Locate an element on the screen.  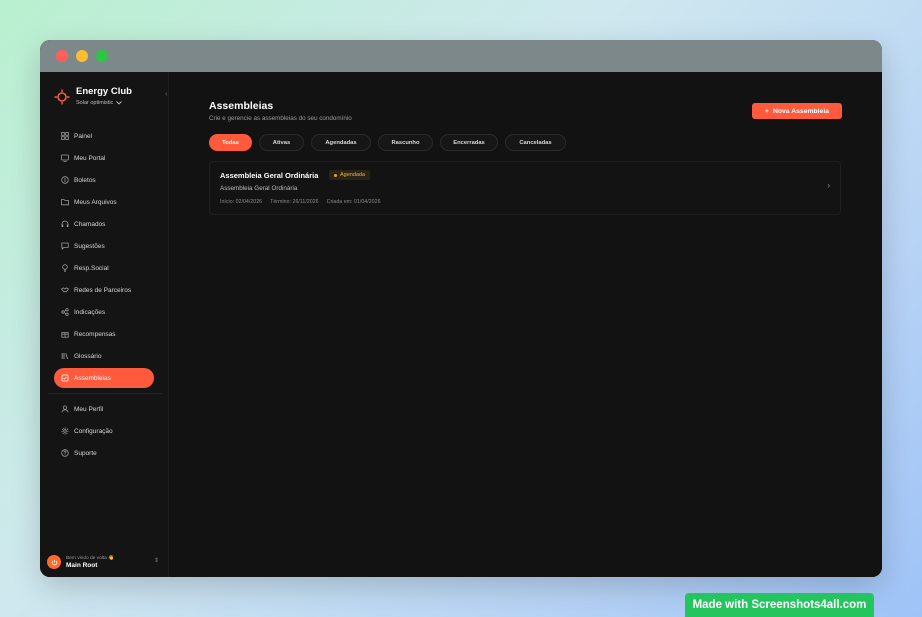
sidebar-item-meus-arquivos: Meus Arquivos is located at coordinates (104, 202).